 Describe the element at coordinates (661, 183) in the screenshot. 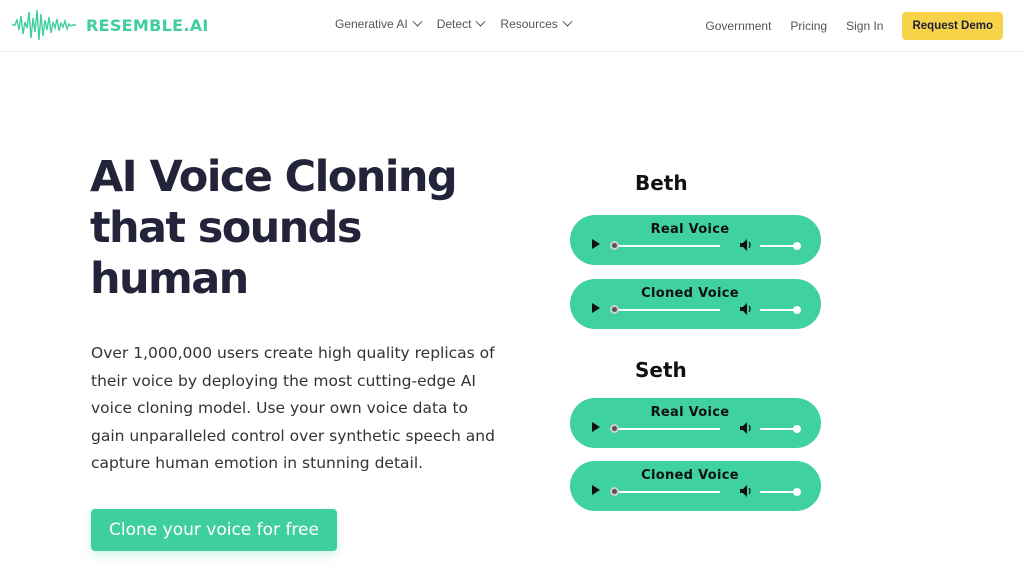

I see `speaker-name-beth: Beth` at that location.